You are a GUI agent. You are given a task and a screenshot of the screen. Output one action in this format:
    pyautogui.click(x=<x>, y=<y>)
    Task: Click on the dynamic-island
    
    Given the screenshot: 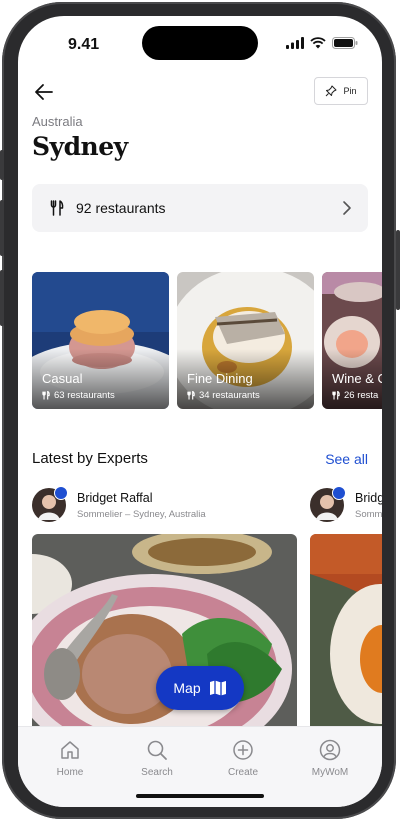 What is the action you would take?
    pyautogui.click(x=200, y=43)
    